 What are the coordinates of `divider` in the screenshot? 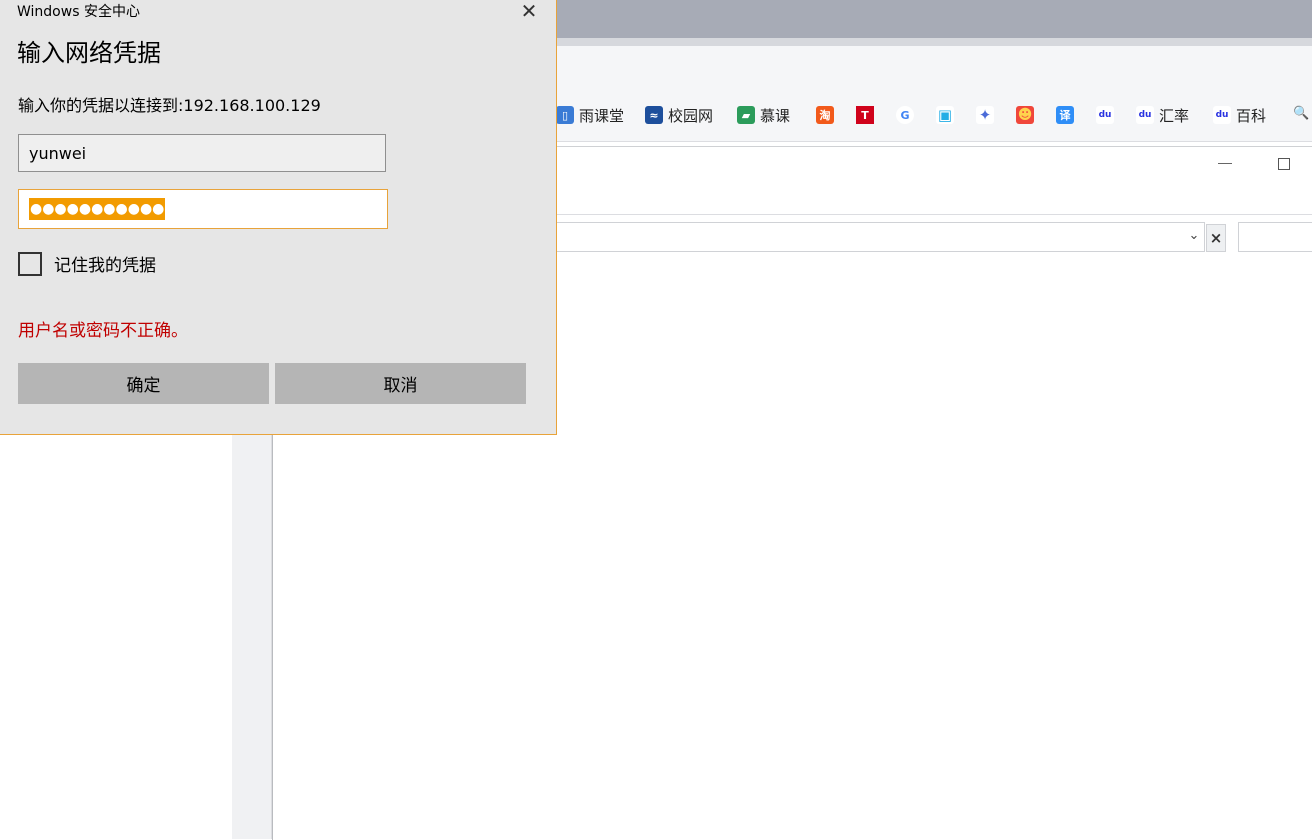 It's located at (934, 214).